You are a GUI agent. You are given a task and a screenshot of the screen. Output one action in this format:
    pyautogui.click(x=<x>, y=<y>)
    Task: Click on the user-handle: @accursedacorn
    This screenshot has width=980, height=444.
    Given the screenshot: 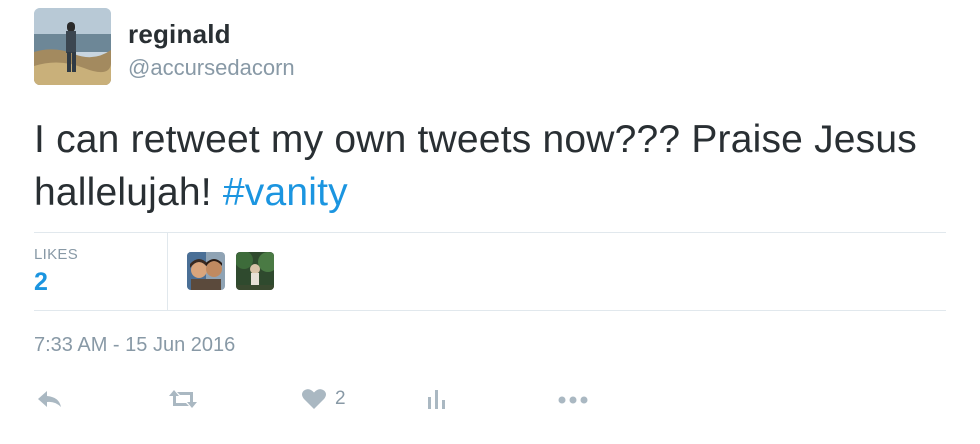 What is the action you would take?
    pyautogui.click(x=211, y=68)
    